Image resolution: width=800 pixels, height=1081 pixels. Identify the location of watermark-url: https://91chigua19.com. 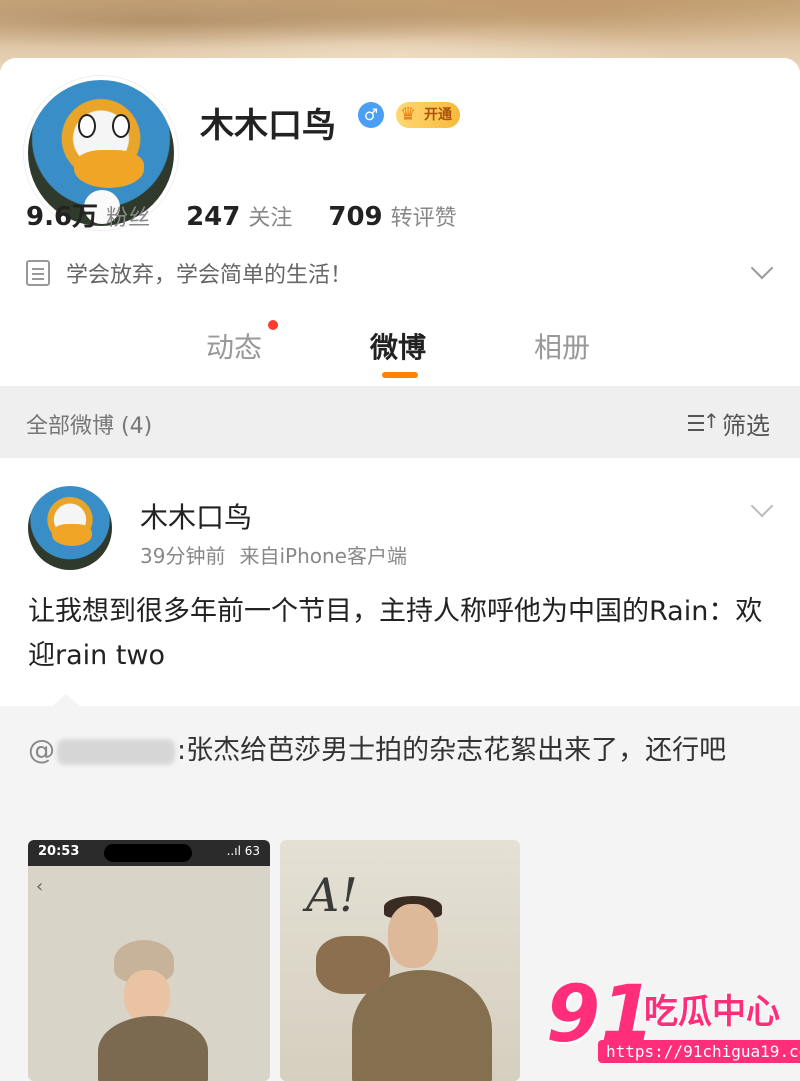
(699, 1051).